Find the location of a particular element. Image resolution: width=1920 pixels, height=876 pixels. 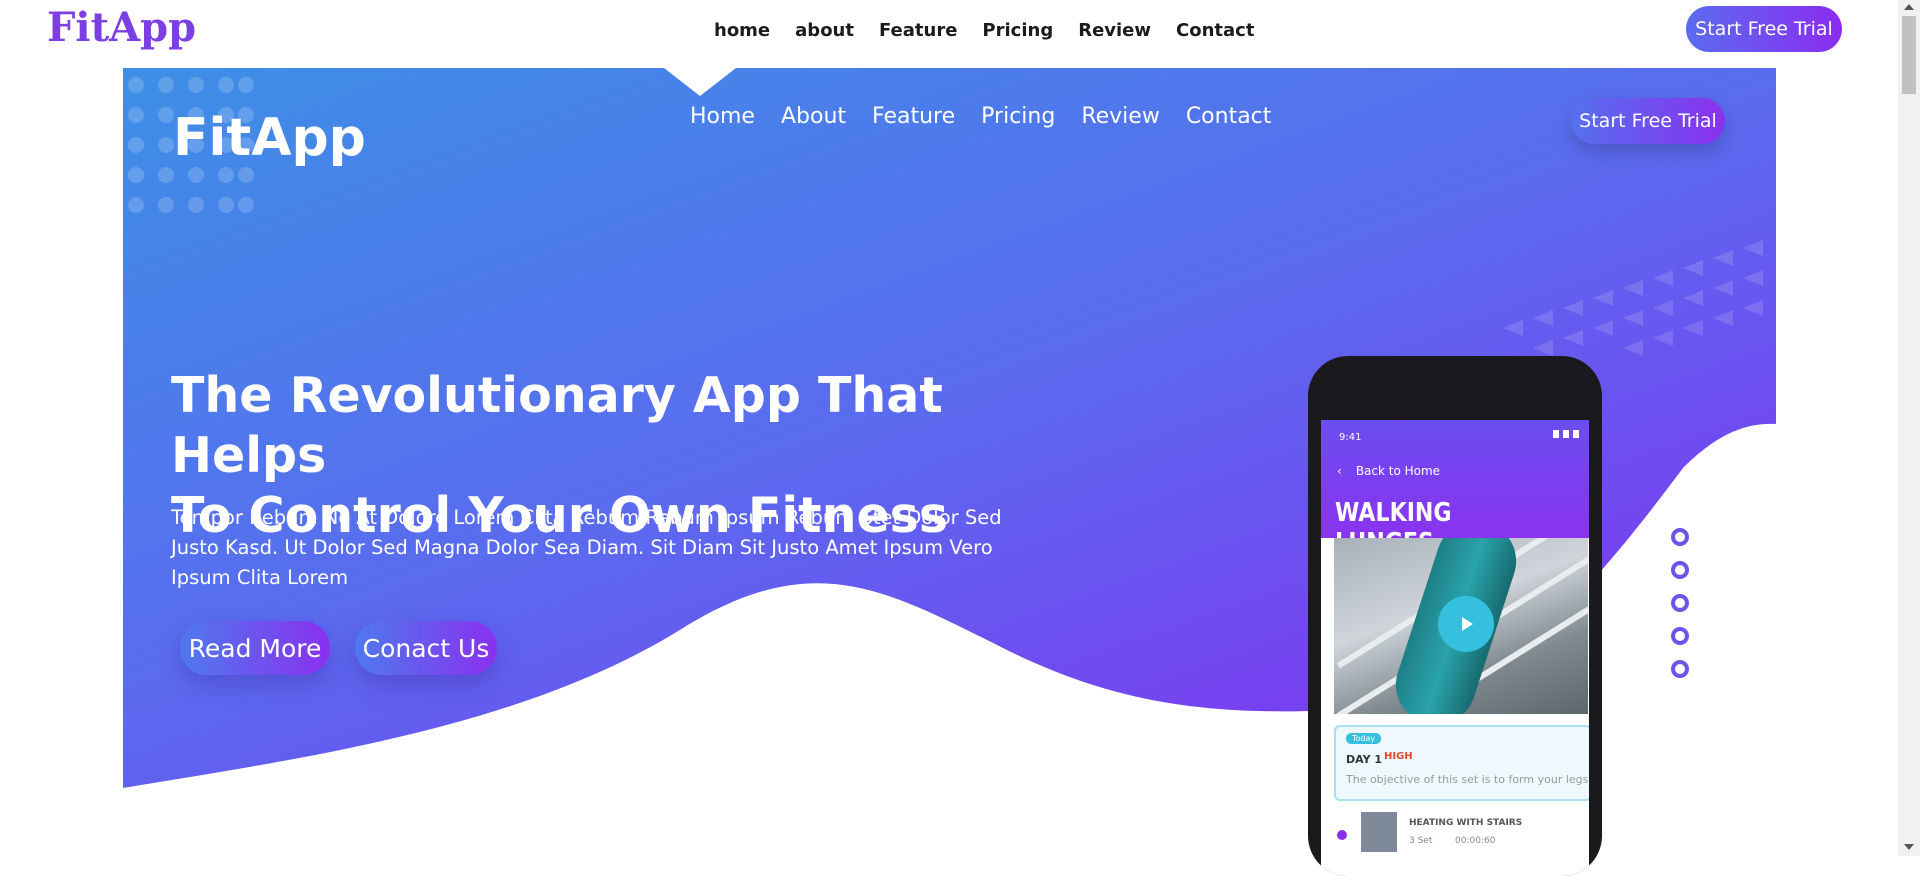

top-nav-review: Review is located at coordinates (1114, 30).